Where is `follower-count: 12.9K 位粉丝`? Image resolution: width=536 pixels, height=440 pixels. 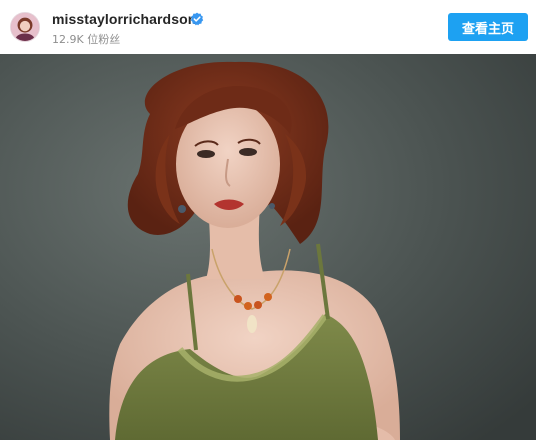
follower-count: 12.9K 位粉丝 is located at coordinates (86, 39).